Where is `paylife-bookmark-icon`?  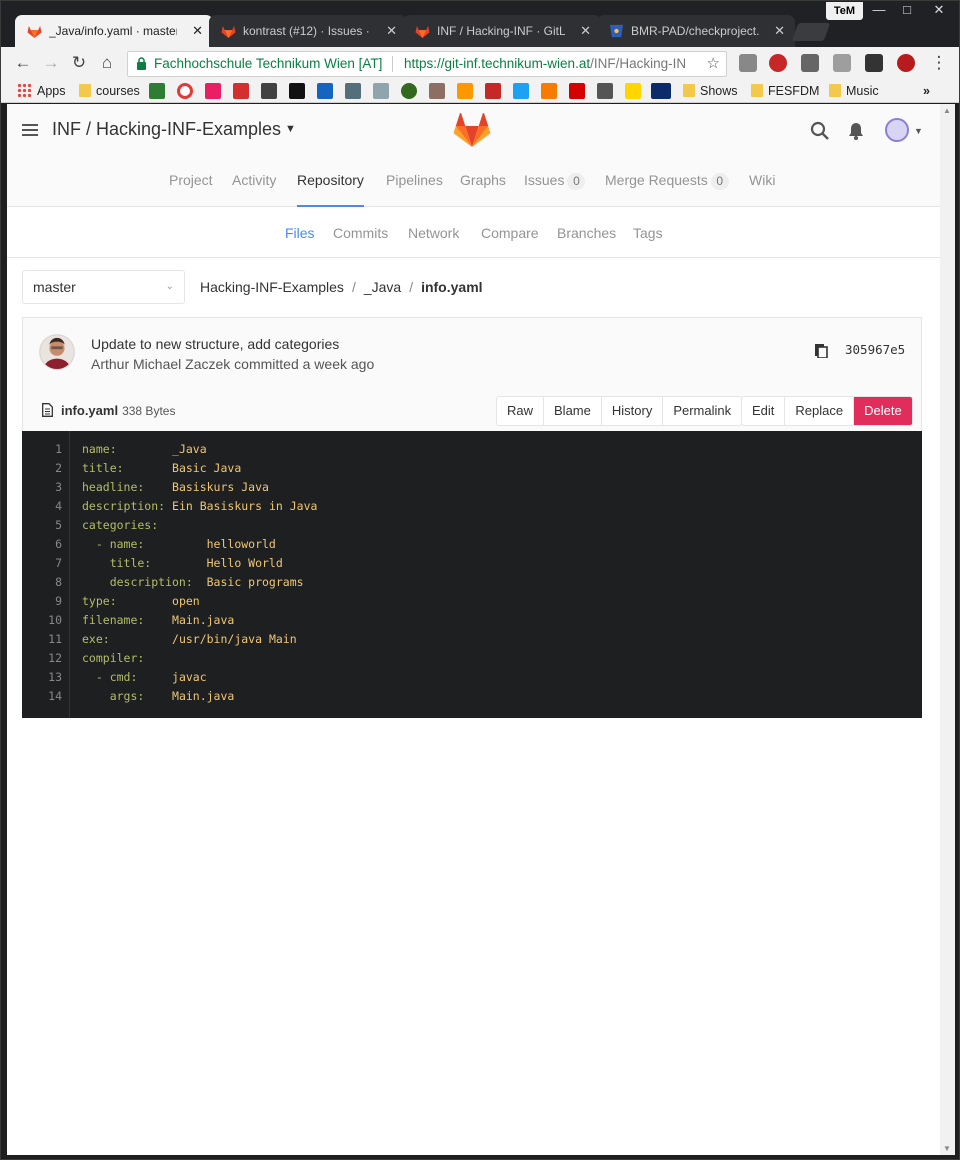 paylife-bookmark-icon is located at coordinates (661, 91).